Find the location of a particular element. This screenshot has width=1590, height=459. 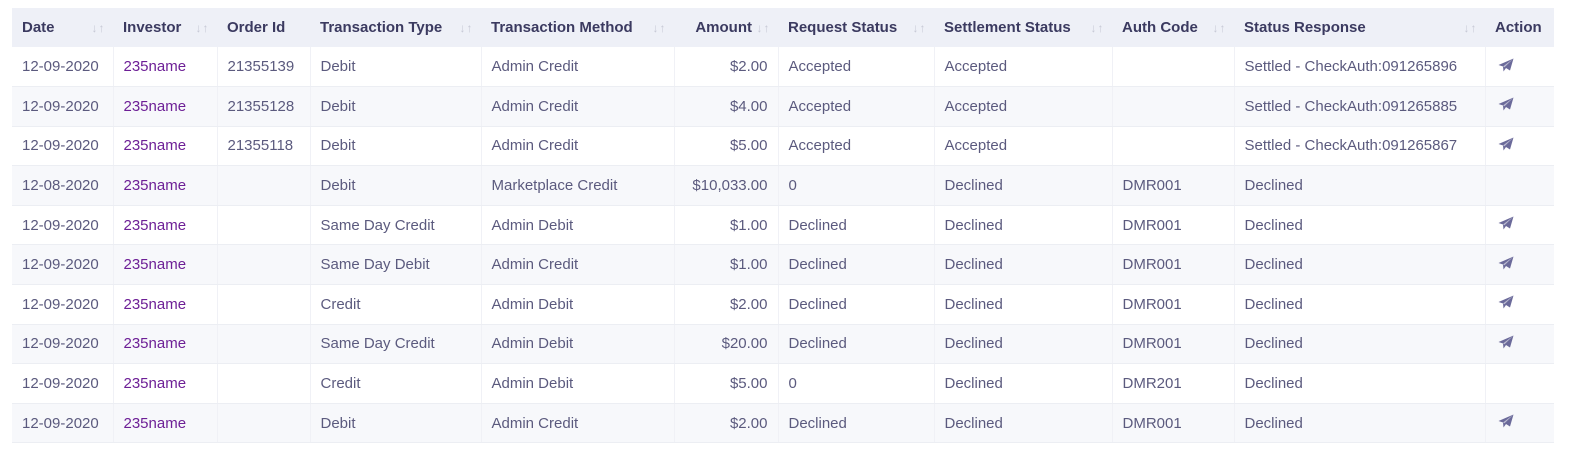

column-header-settlement-status: Settlement Status ↓ ↑ is located at coordinates (1023, 27).